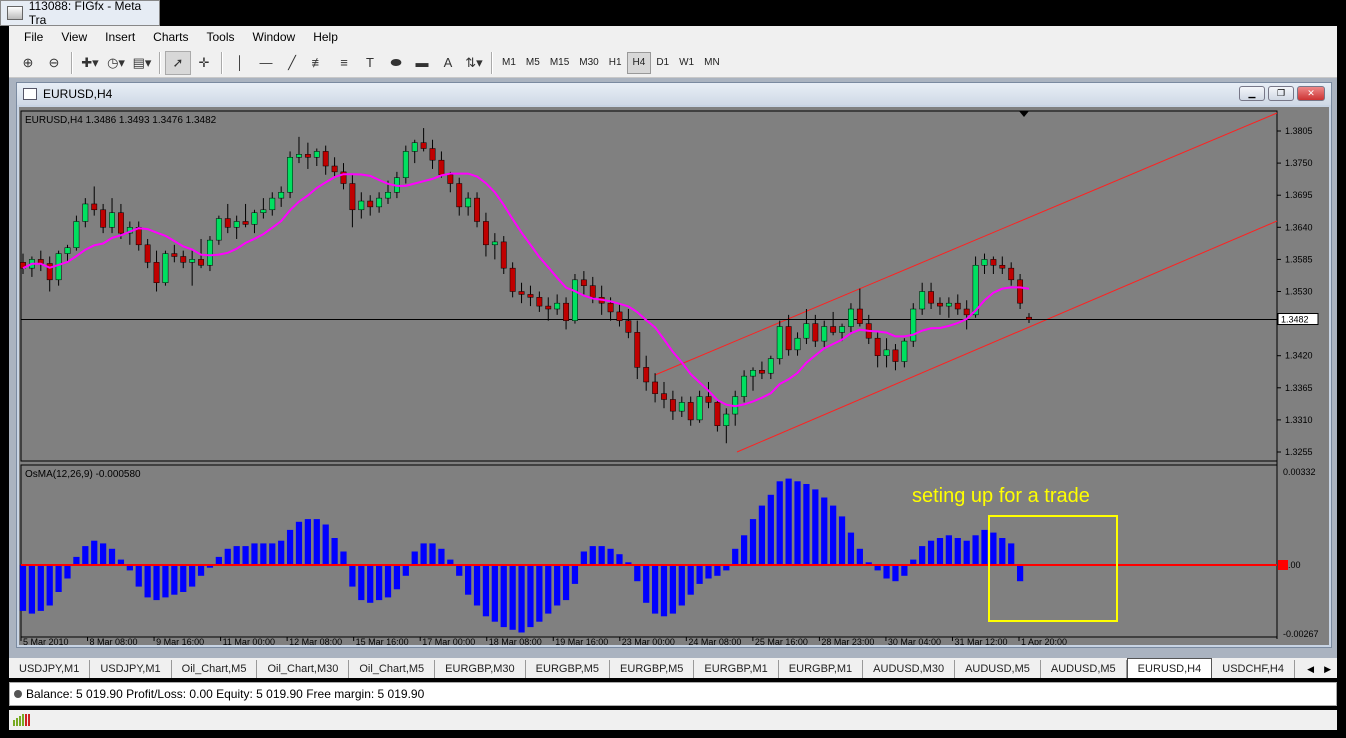  I want to click on periodicity-clock-icon: ◷▾, so click(116, 63).